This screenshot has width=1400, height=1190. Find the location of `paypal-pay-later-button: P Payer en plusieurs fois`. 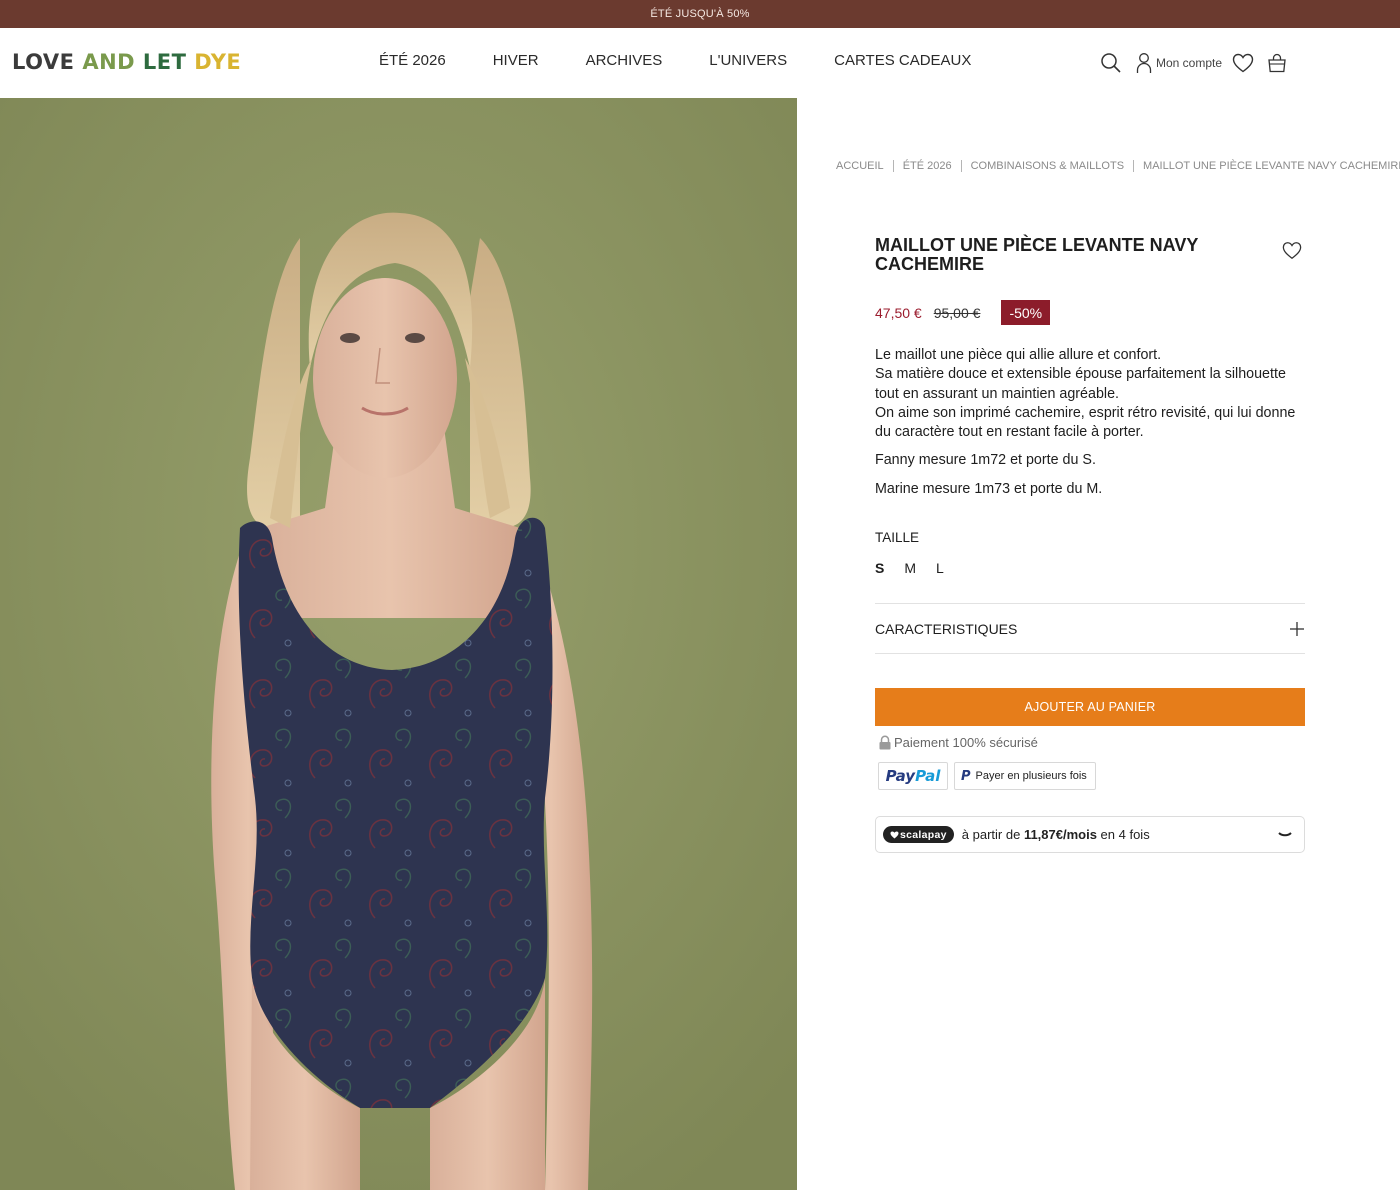

paypal-pay-later-button: P Payer en plusieurs fois is located at coordinates (1025, 776).